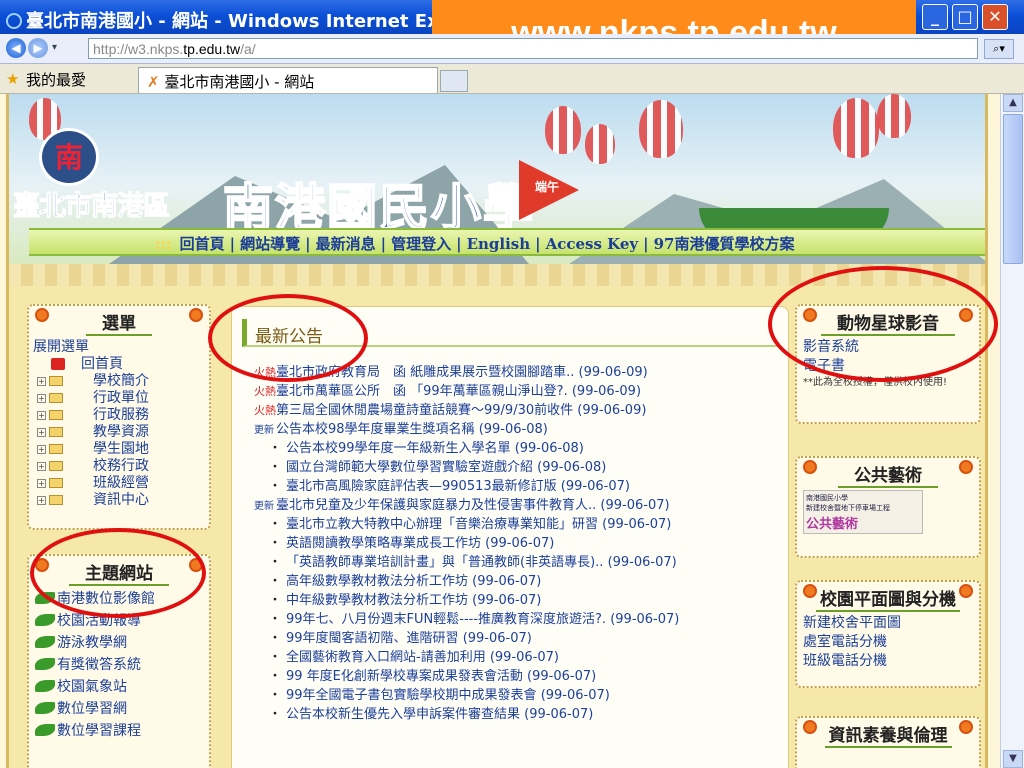 Image resolution: width=1024 pixels, height=768 pixels. What do you see at coordinates (1013, 189) in the screenshot?
I see `scroll-thumb` at bounding box center [1013, 189].